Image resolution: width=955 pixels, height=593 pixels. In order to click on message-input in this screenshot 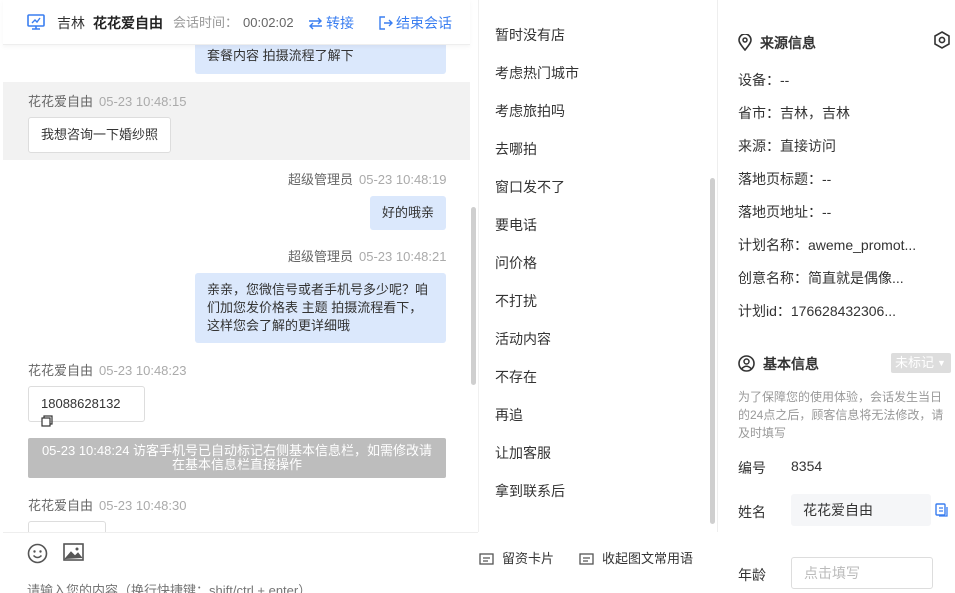, I will do `click(247, 588)`.